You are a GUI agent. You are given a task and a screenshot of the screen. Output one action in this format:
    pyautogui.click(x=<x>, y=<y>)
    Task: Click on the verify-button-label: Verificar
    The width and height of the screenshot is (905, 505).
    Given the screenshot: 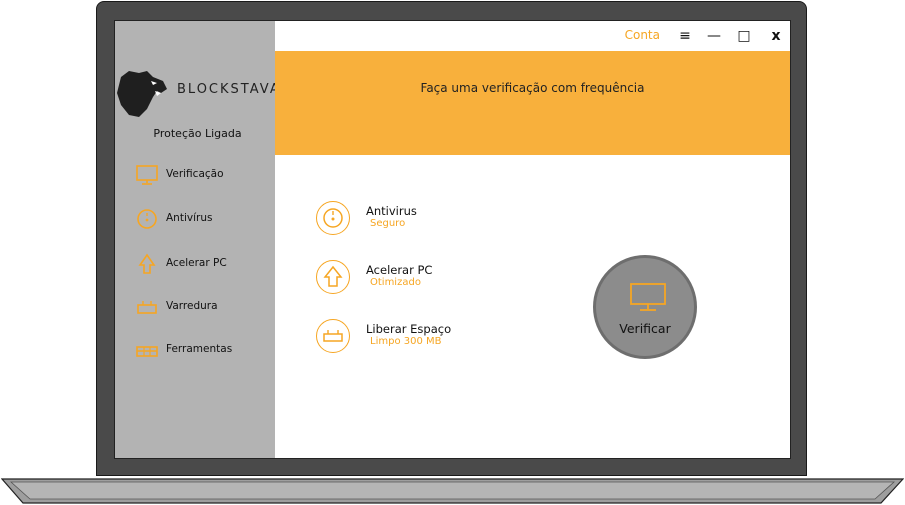 What is the action you would take?
    pyautogui.click(x=645, y=328)
    